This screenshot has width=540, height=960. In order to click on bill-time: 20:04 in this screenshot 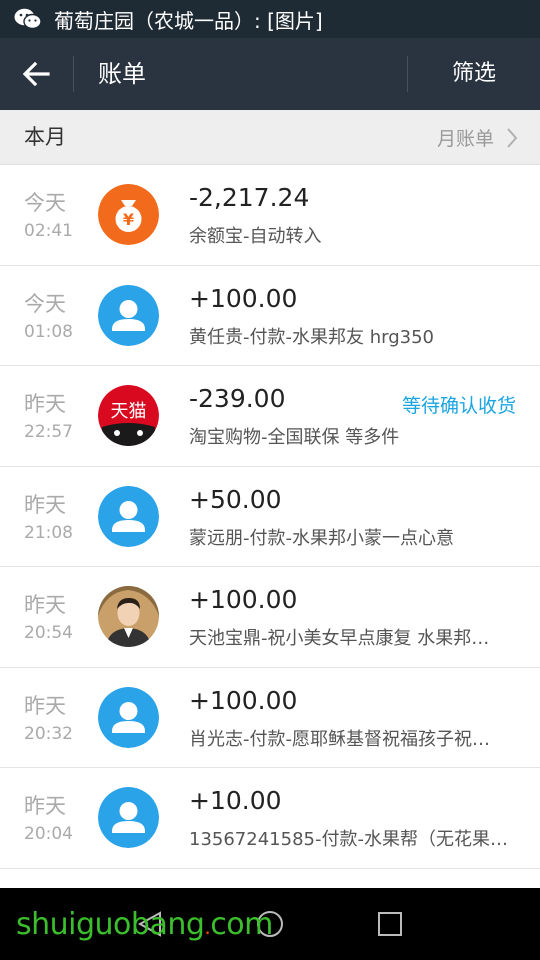, I will do `click(48, 834)`.